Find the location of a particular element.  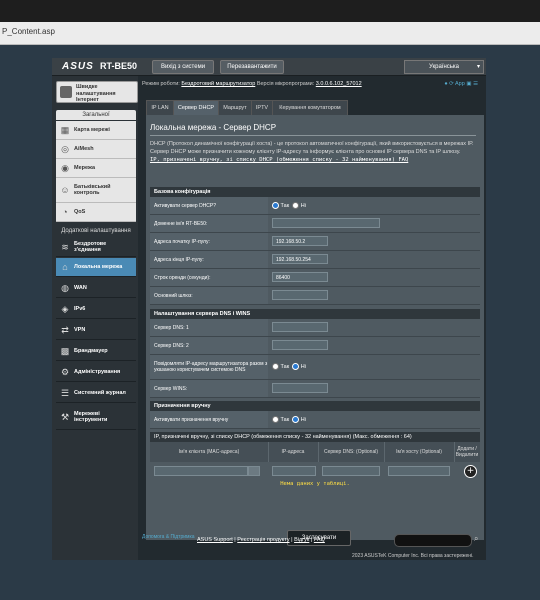

sidebar-item-parental: ☺ Батьківський контроль is located at coordinates (96, 190).